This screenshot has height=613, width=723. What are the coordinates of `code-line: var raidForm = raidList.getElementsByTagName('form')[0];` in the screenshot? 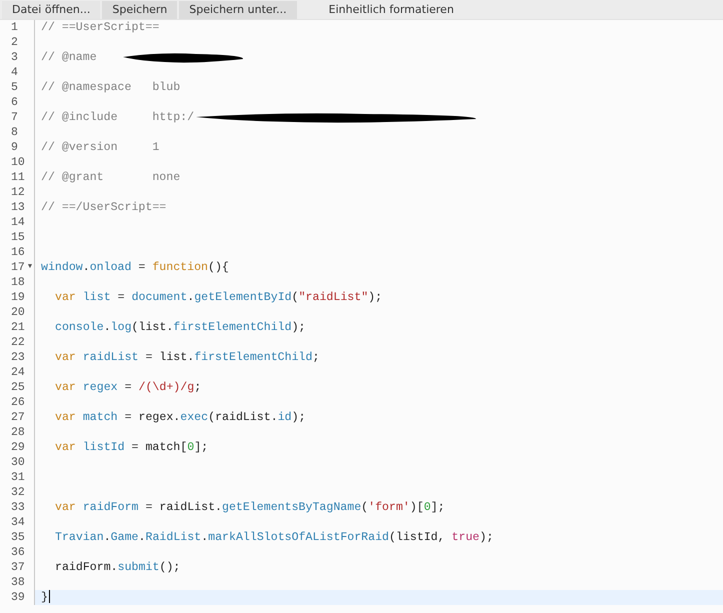 It's located at (249, 507).